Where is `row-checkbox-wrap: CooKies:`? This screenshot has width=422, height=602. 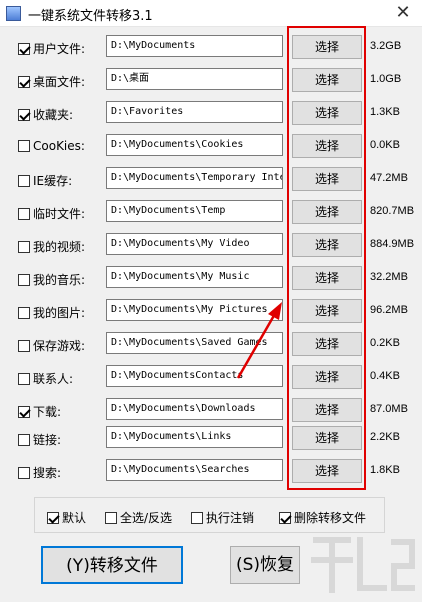 row-checkbox-wrap: CooKies: is located at coordinates (51, 146).